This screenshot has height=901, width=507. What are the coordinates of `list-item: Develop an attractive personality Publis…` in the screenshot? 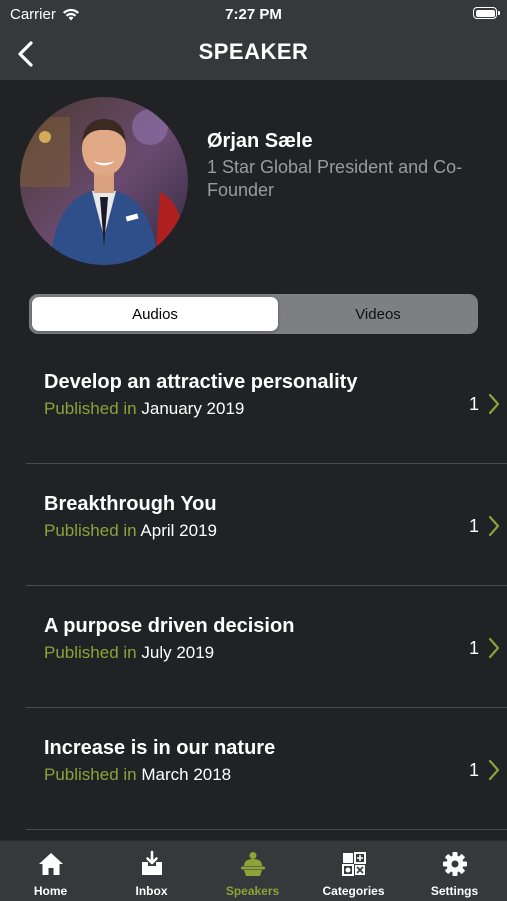 It's located at (253, 403).